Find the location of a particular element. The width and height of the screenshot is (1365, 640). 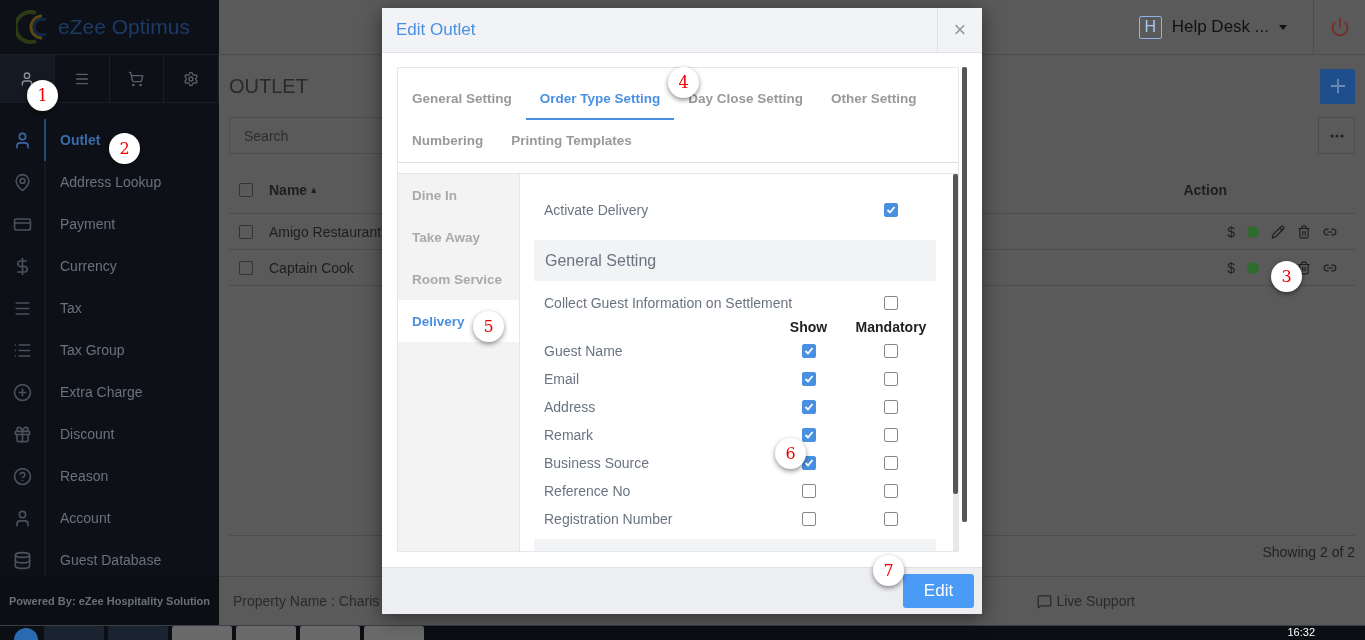

table-cell: Amigo Restaurant is located at coordinates (325, 231).